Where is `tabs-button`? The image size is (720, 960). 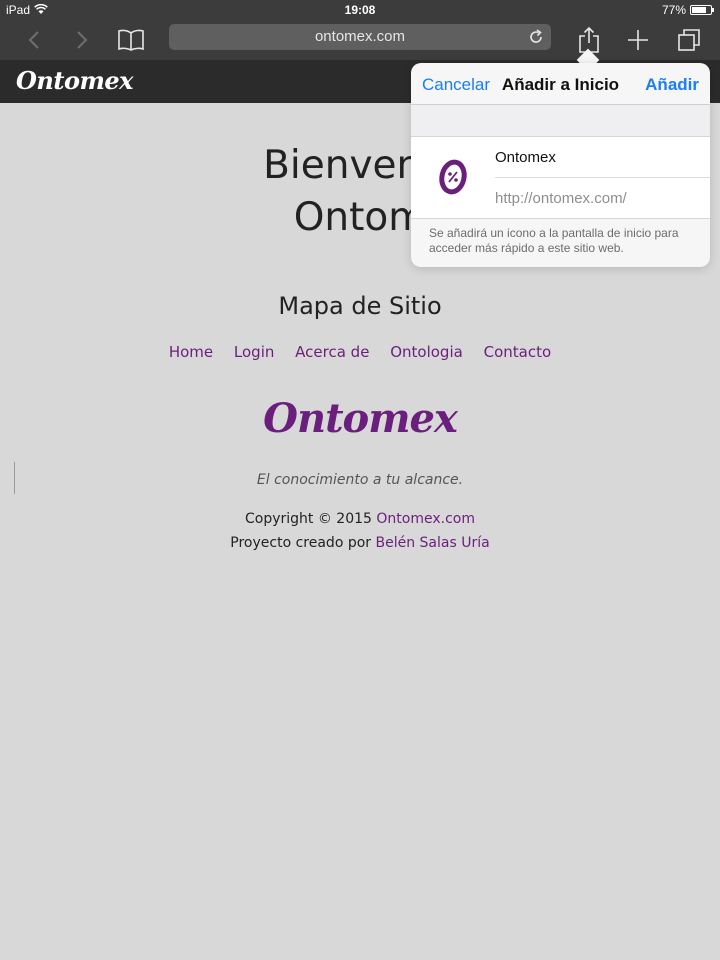 tabs-button is located at coordinates (689, 40).